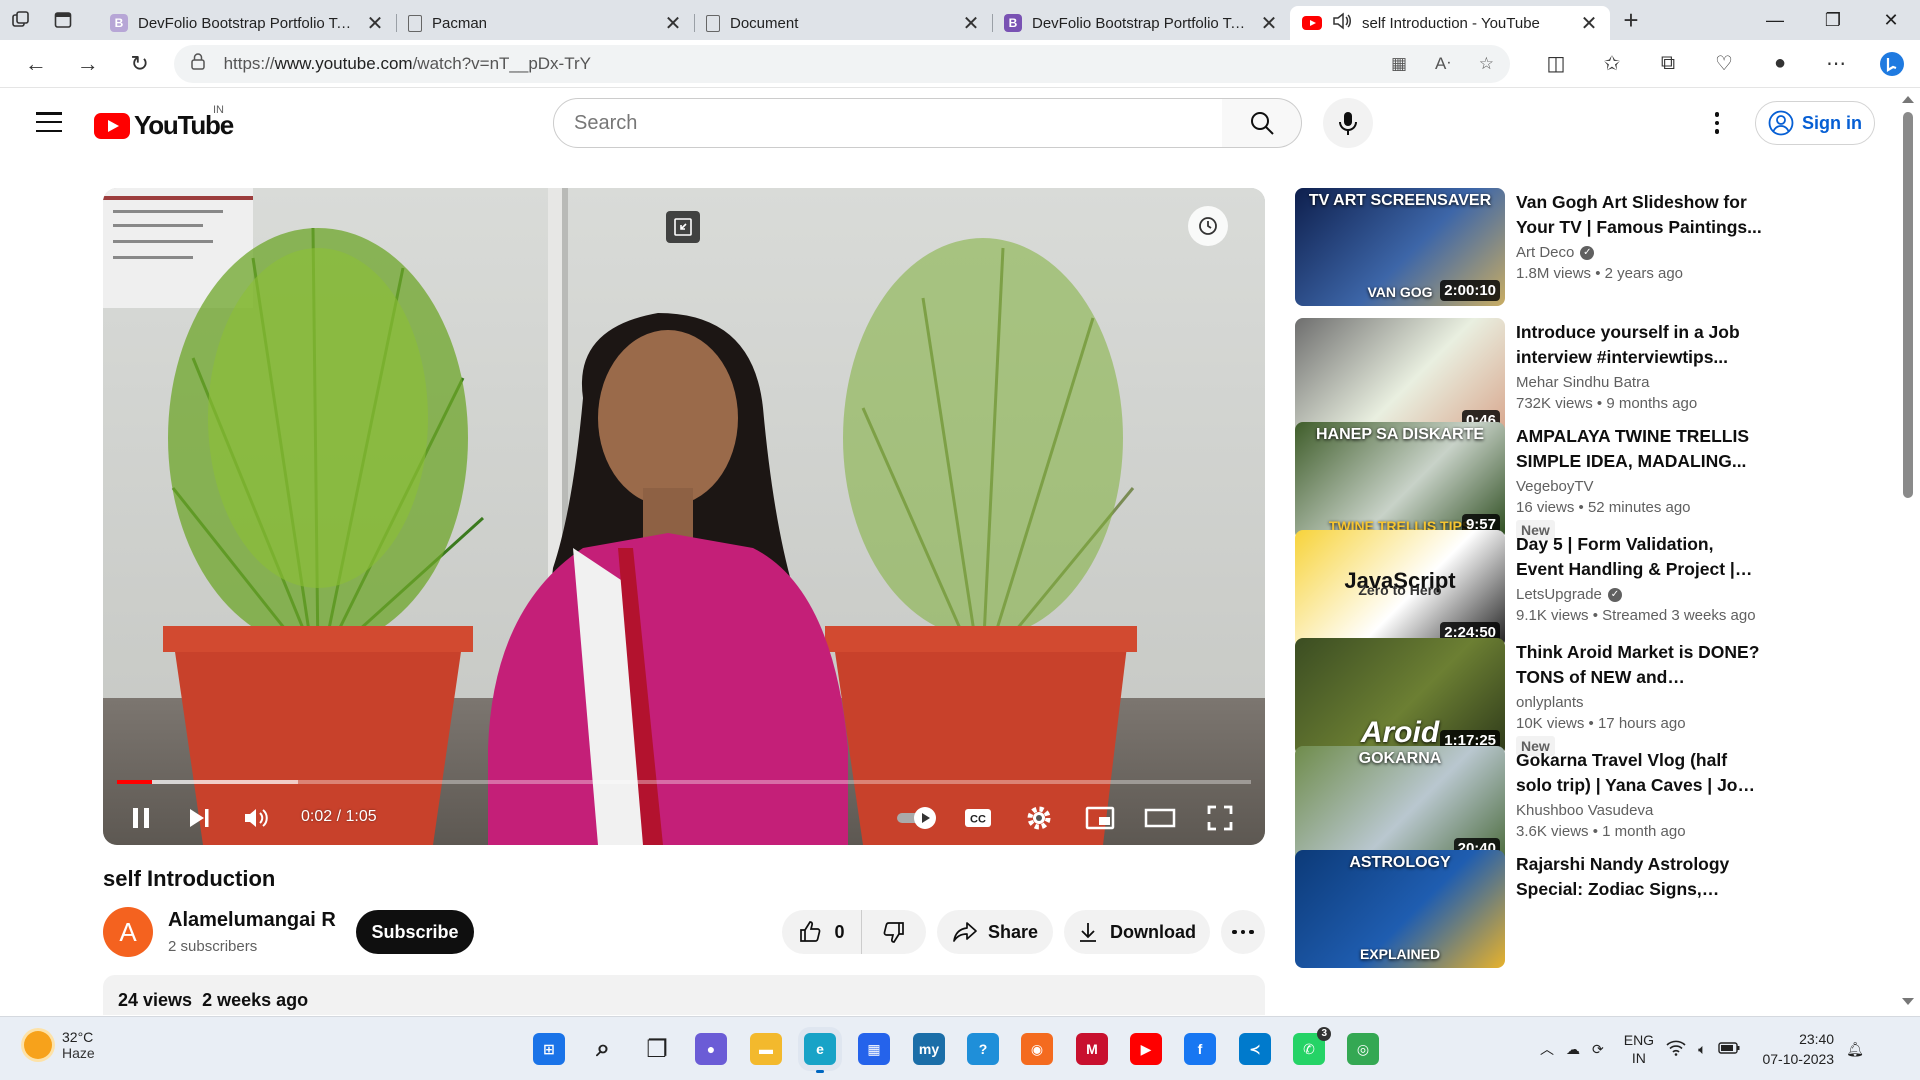 Image resolution: width=1920 pixels, height=1080 pixels. Describe the element at coordinates (1815, 123) in the screenshot. I see `sign-in-button: Sign in` at that location.